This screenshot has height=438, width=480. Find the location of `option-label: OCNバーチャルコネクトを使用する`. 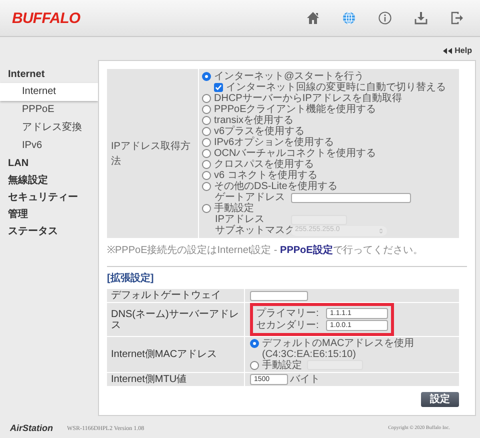

option-label: OCNバーチャルコネクトを使用する is located at coordinates (295, 153).